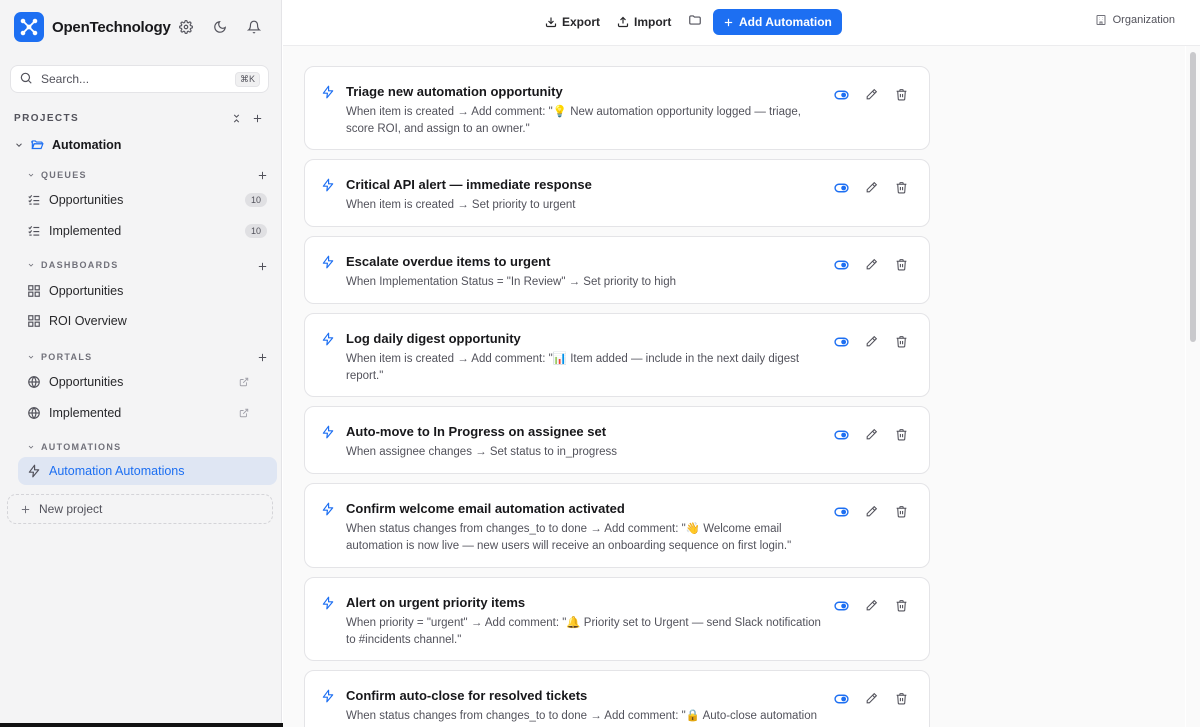 This screenshot has width=1200, height=727. What do you see at coordinates (467, 695) in the screenshot?
I see `automation-title: Confirm auto-close for resolved tickets` at bounding box center [467, 695].